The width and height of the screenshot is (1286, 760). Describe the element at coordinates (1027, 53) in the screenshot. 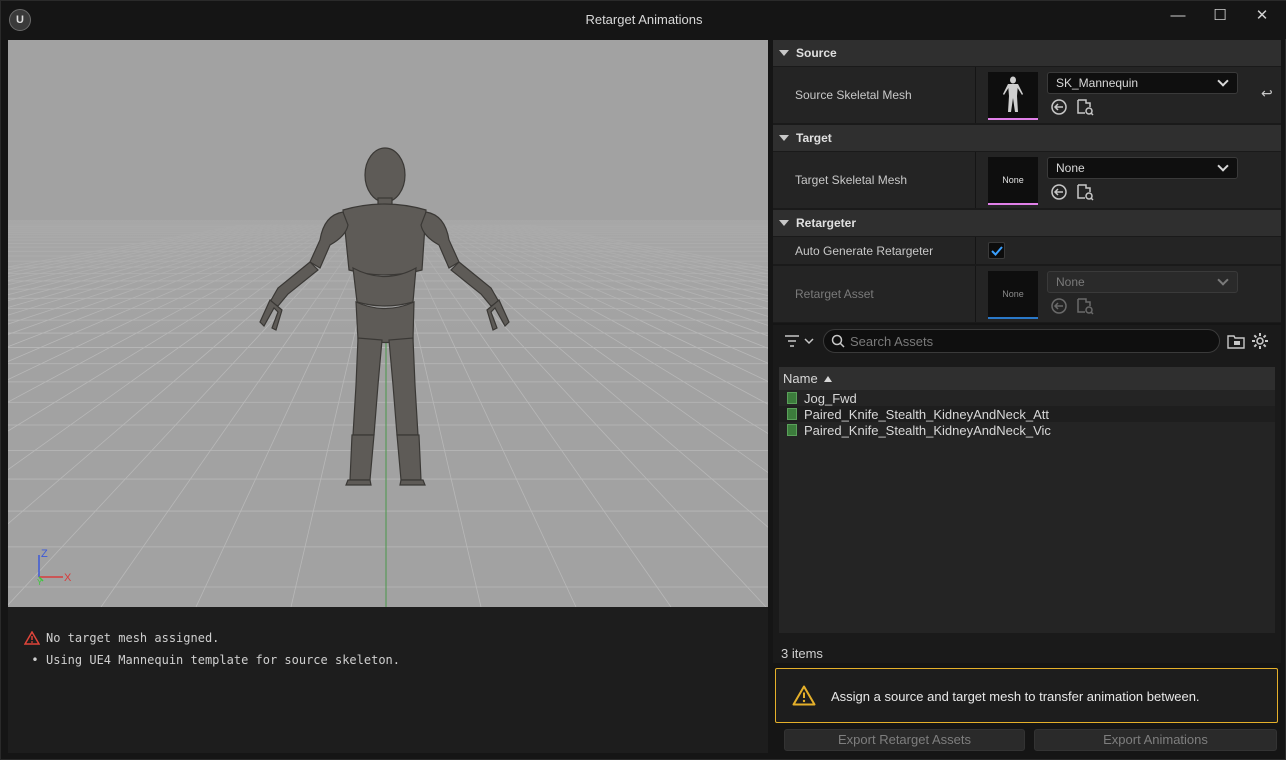

I see `section-source: Source` at that location.